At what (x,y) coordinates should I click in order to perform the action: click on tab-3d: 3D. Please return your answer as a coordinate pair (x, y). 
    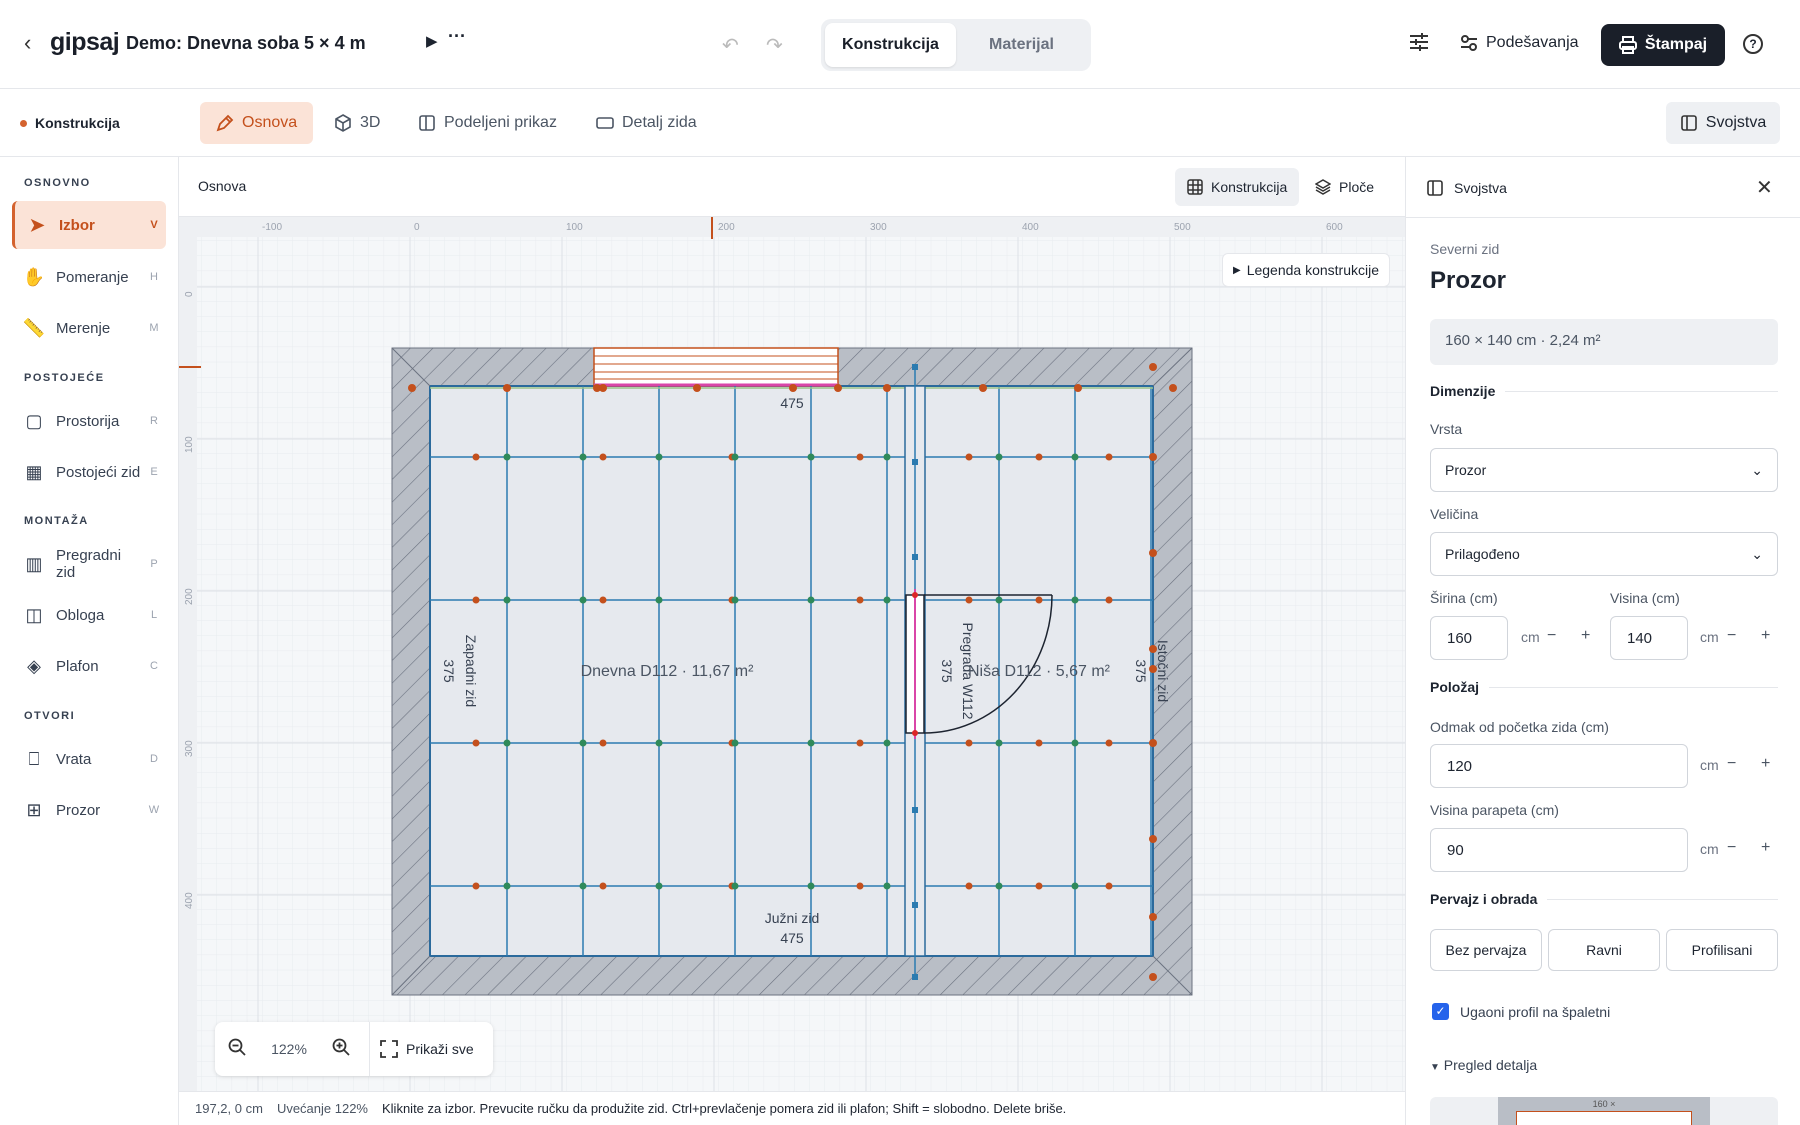
    Looking at the image, I should click on (357, 123).